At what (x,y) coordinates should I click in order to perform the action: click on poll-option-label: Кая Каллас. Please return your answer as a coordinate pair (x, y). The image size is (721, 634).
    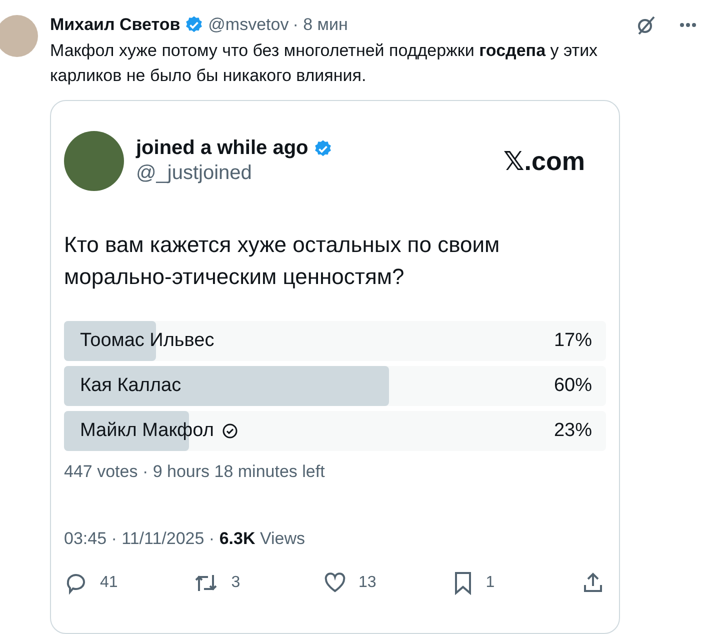
    Looking at the image, I should click on (131, 386).